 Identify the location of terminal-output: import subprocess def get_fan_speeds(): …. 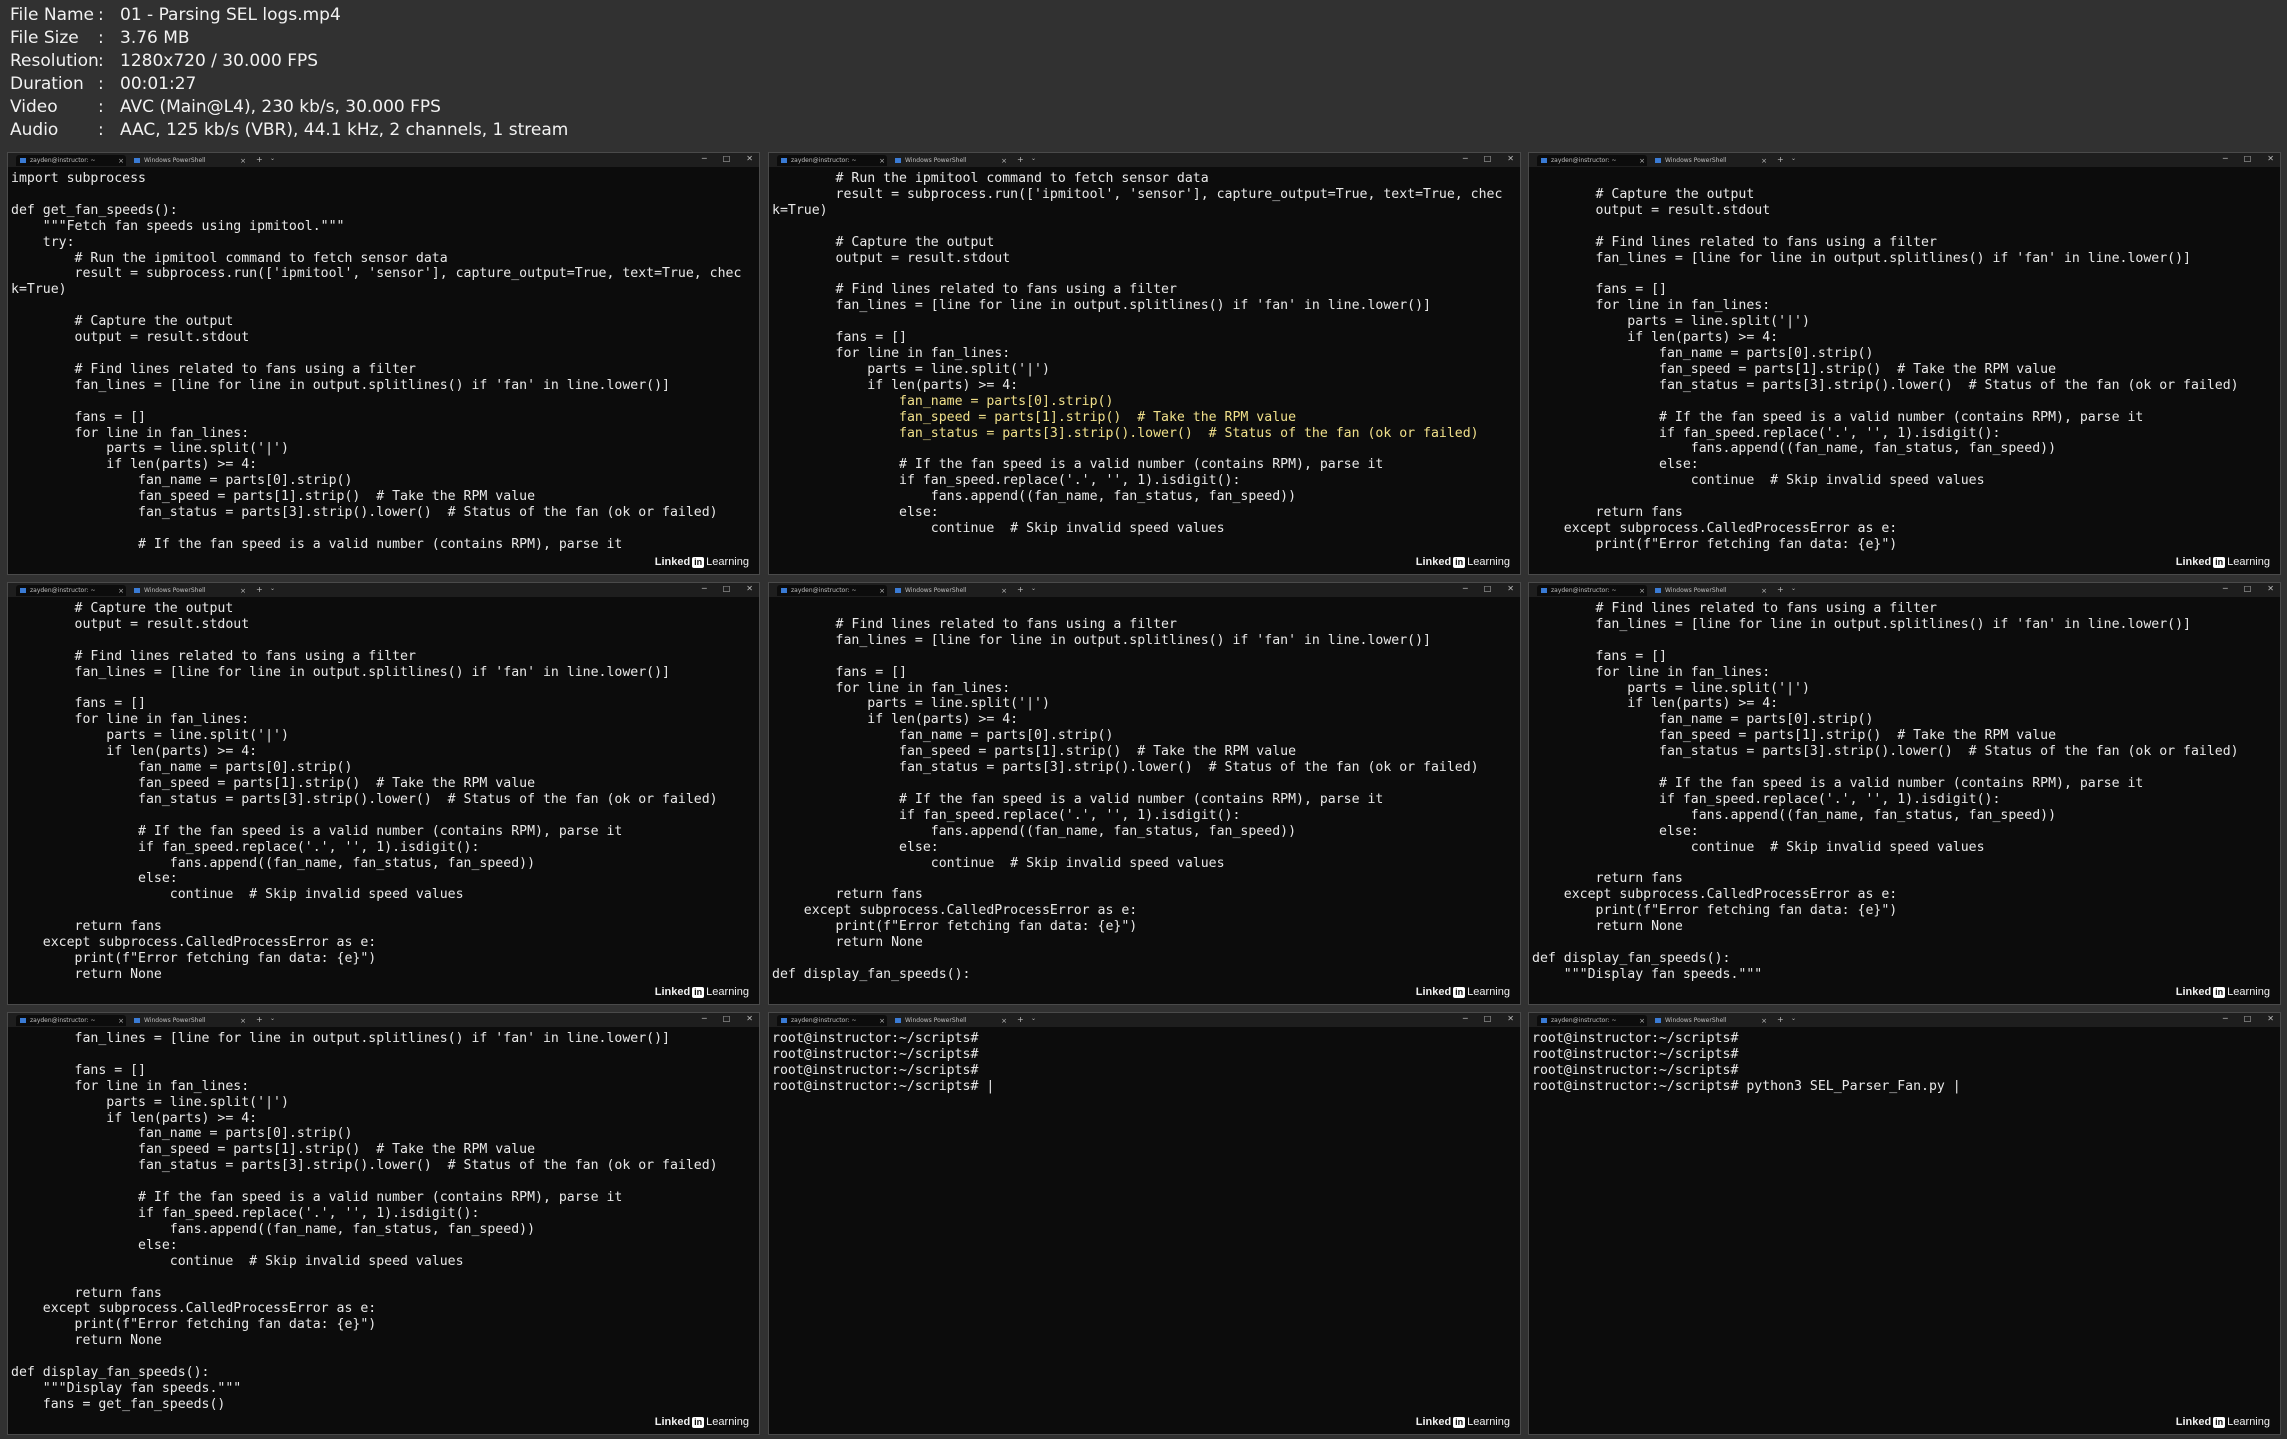
(383, 360).